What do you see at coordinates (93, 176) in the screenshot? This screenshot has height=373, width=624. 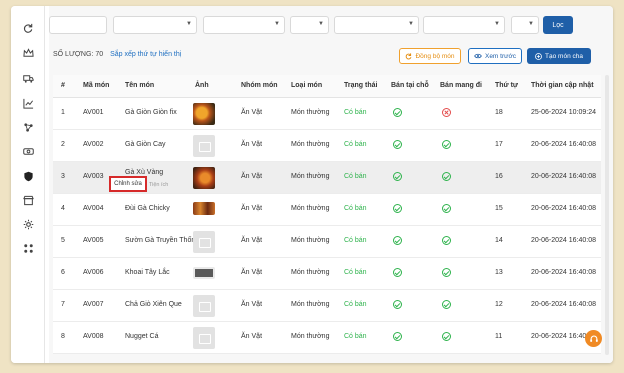 I see `cell-code: AV003` at bounding box center [93, 176].